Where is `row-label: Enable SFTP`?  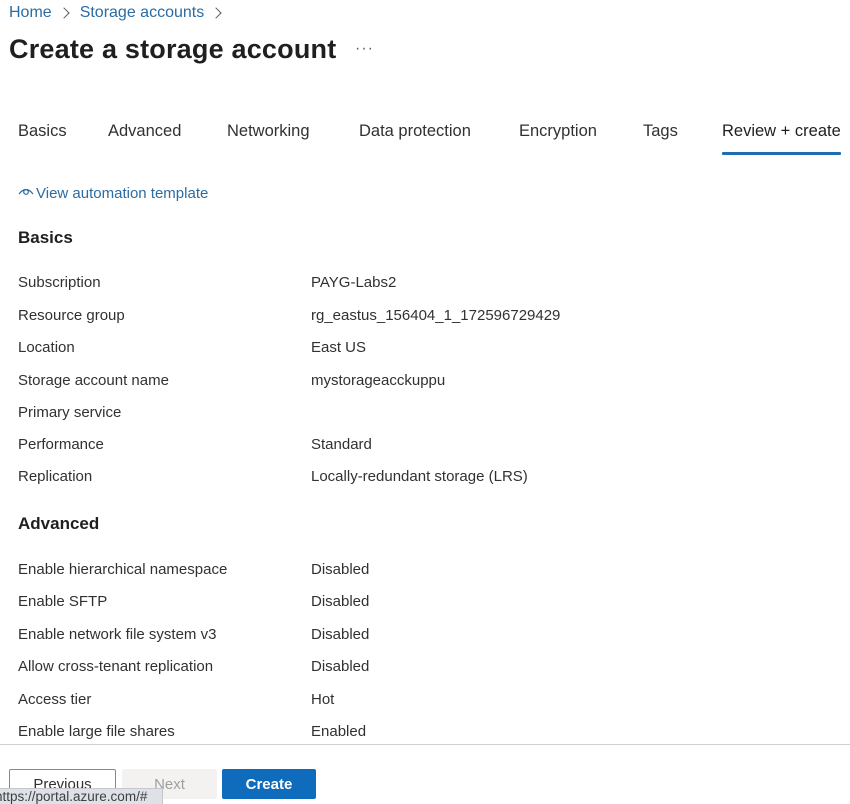
row-label: Enable SFTP is located at coordinates (63, 601).